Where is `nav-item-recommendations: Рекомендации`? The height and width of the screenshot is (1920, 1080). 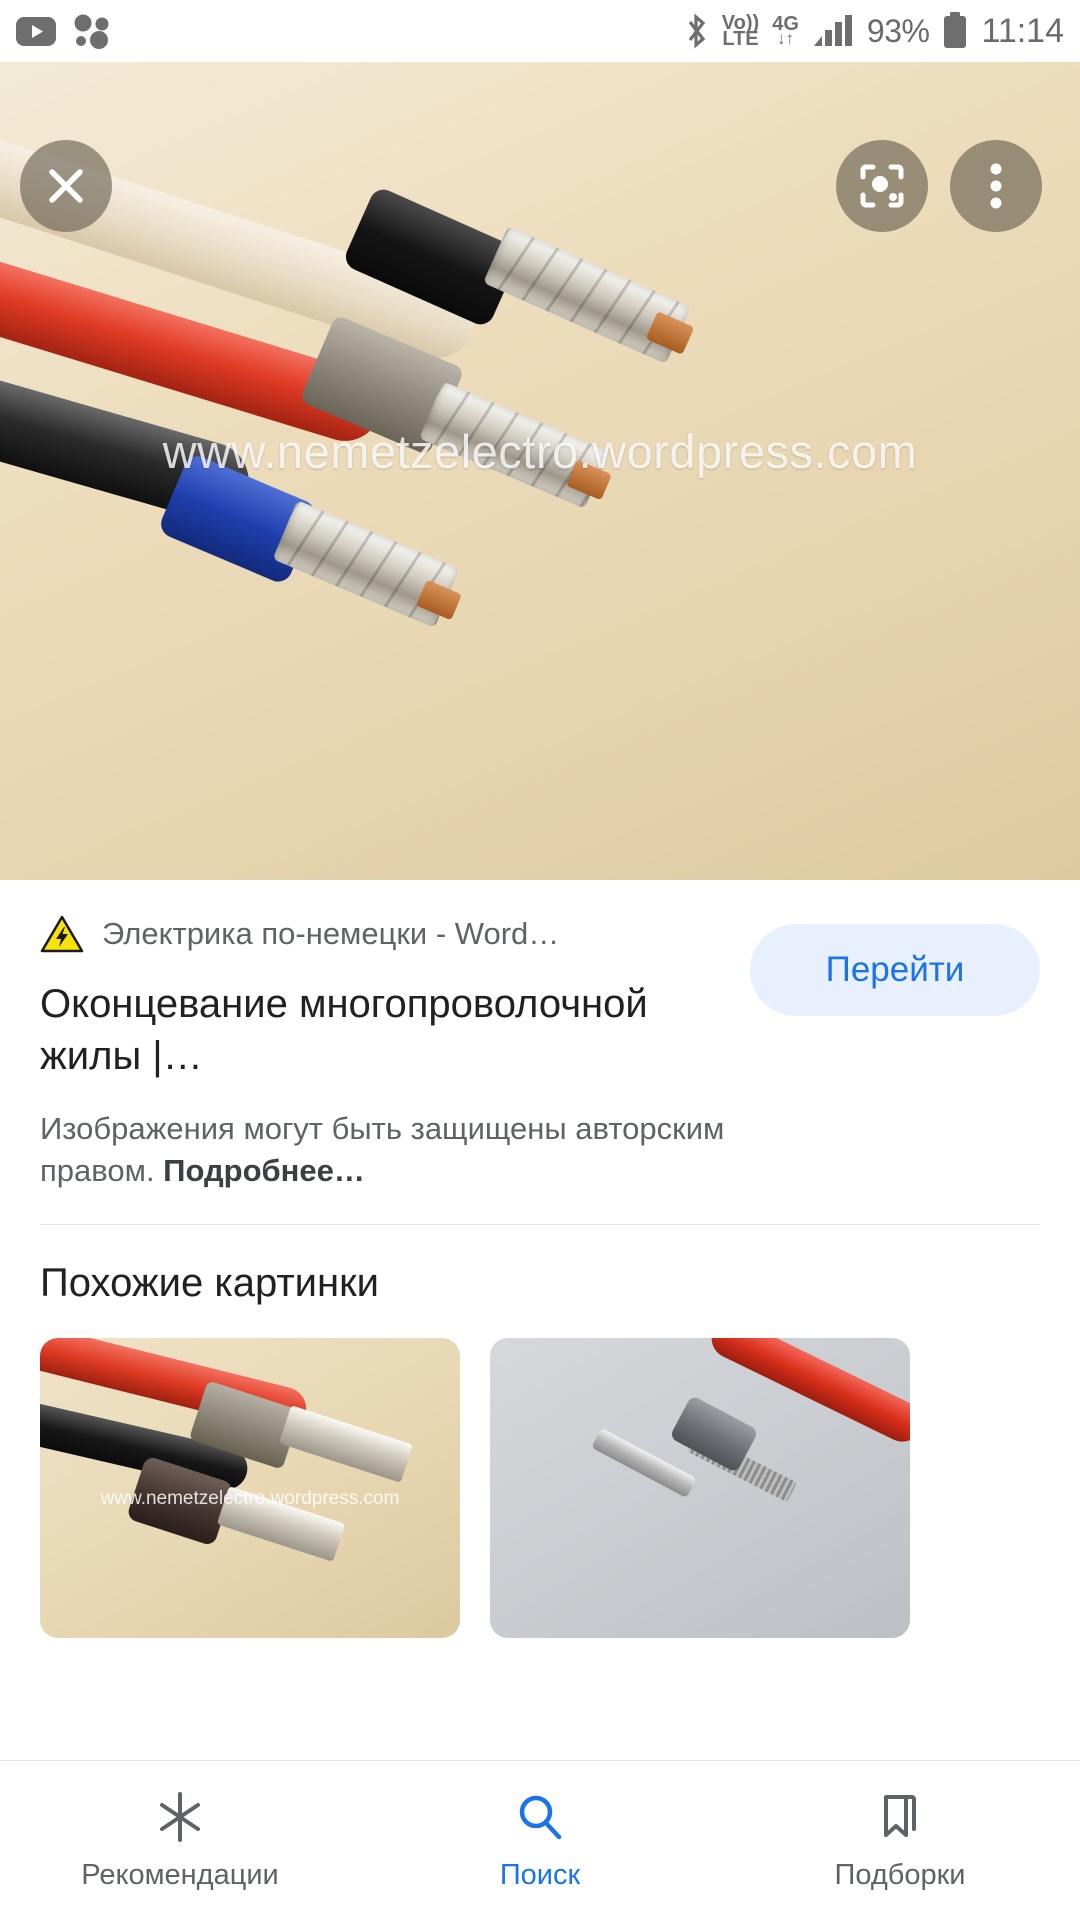
nav-item-recommendations: Рекомендации is located at coordinates (180, 1840).